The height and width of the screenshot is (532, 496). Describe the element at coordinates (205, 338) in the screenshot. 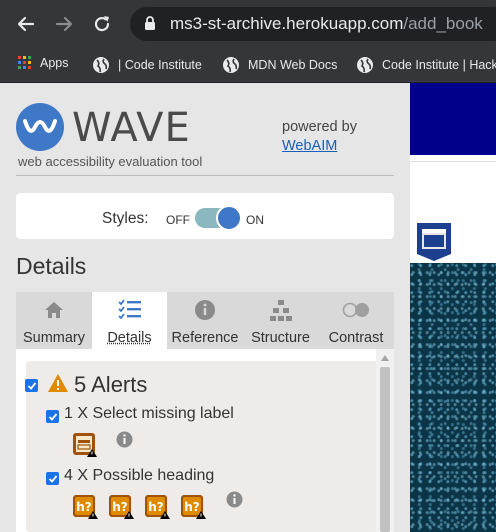

I see `tab-label: Reference` at that location.